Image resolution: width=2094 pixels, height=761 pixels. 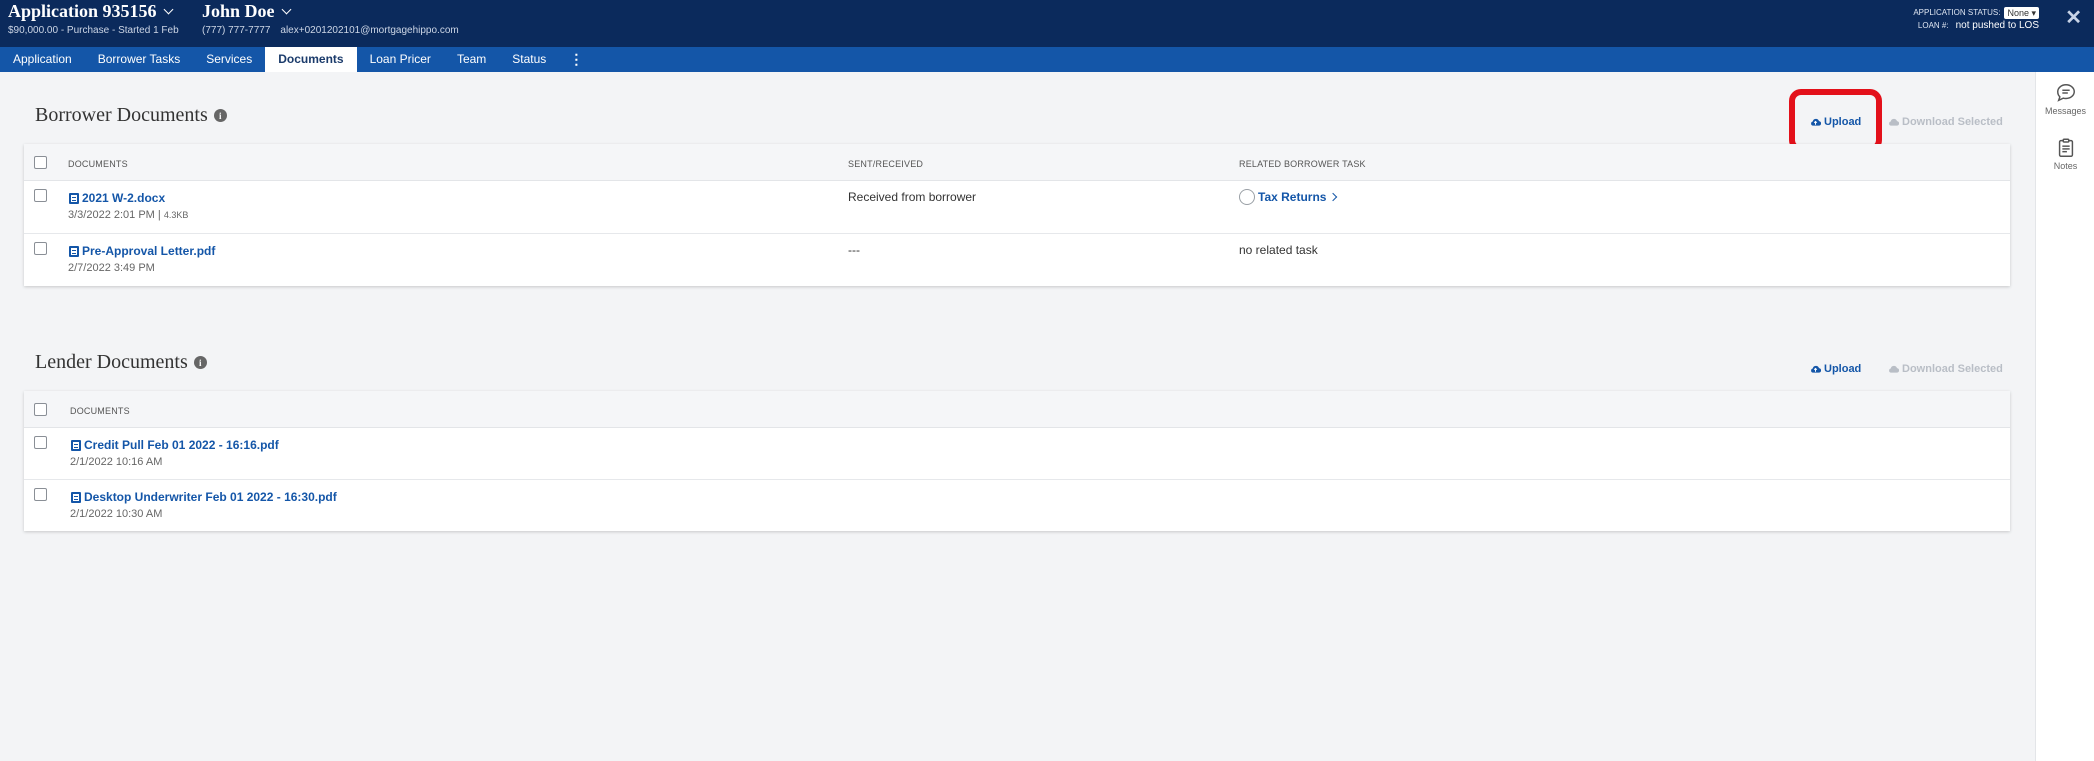 I want to click on notes-button: Notes, so click(x=2065, y=154).